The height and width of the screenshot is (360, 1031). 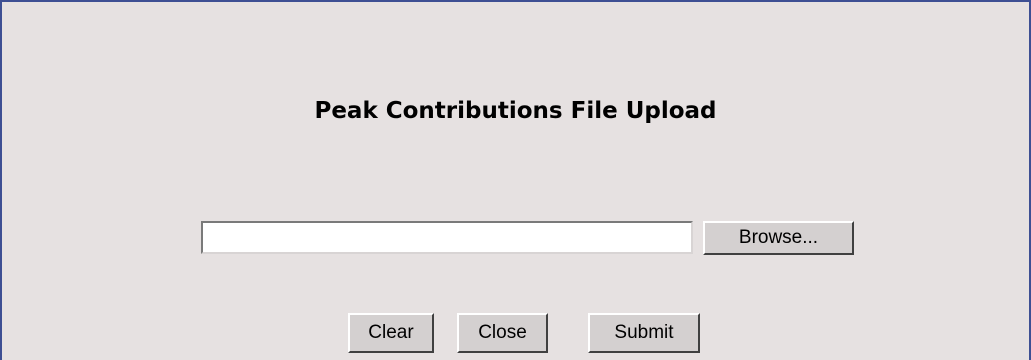 I want to click on page-title: Peak Contributions File Upload, so click(x=515, y=111).